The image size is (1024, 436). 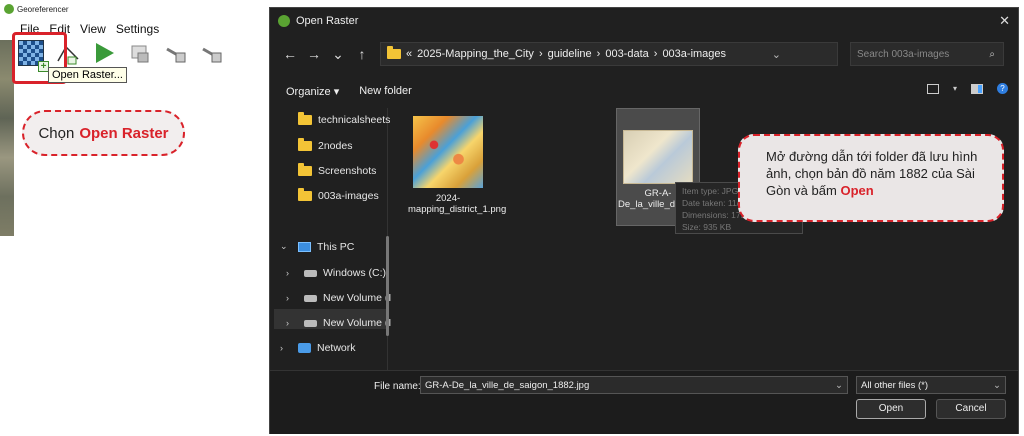 I want to click on breadcrumb-item: 2025-Mapping_the_City, so click(x=475, y=54).